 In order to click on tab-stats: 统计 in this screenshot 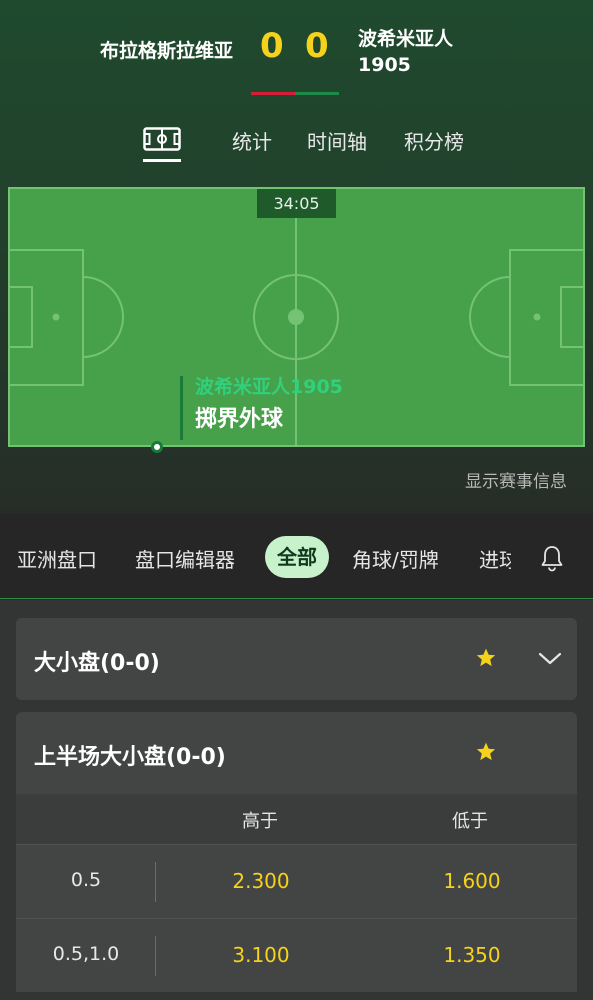, I will do `click(252, 140)`.